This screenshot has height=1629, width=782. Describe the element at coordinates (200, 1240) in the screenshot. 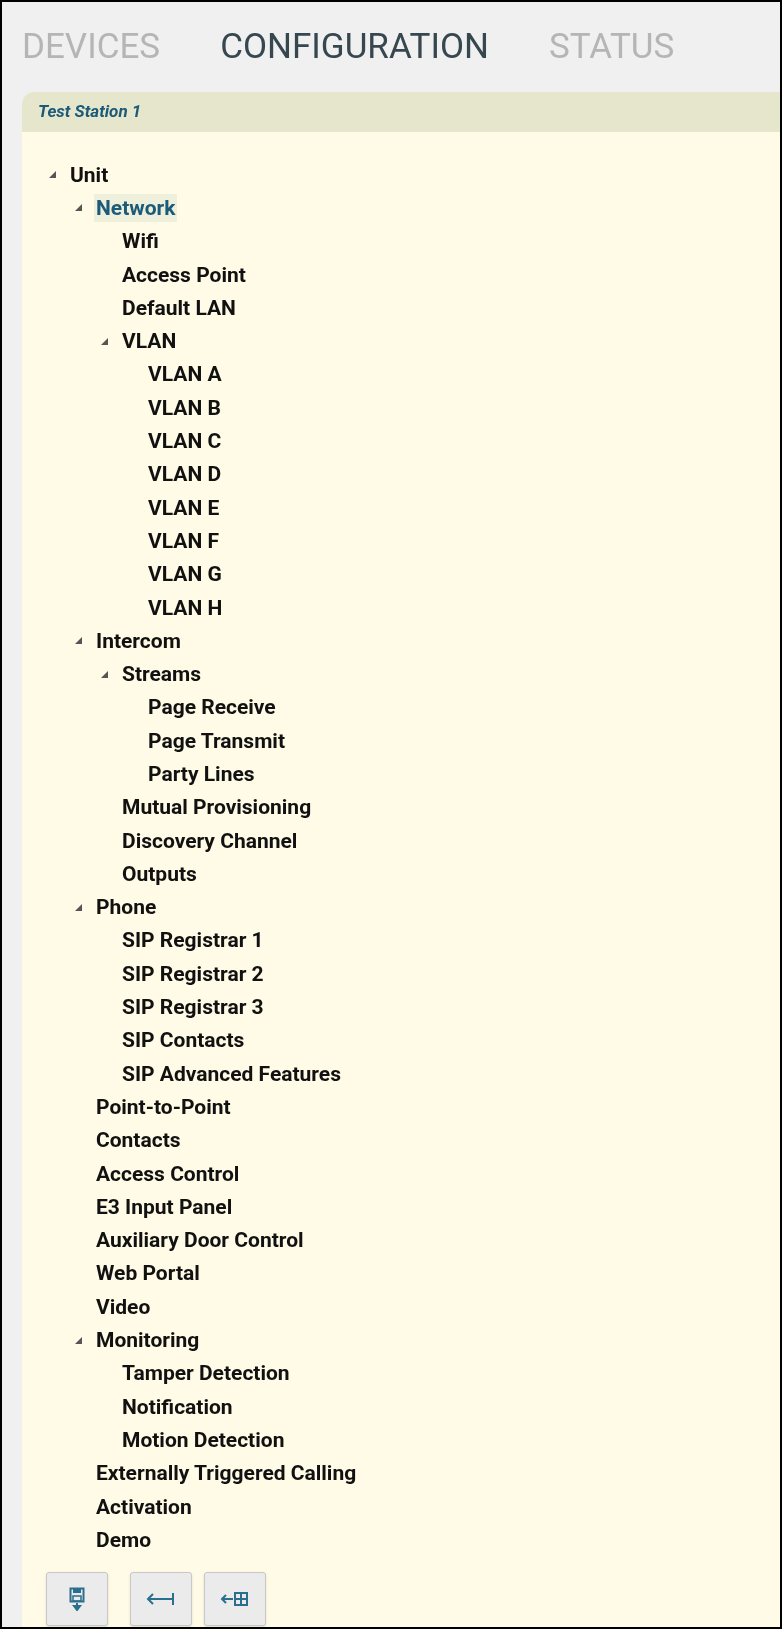

I see `tree-item: Auxiliary Door Control` at that location.